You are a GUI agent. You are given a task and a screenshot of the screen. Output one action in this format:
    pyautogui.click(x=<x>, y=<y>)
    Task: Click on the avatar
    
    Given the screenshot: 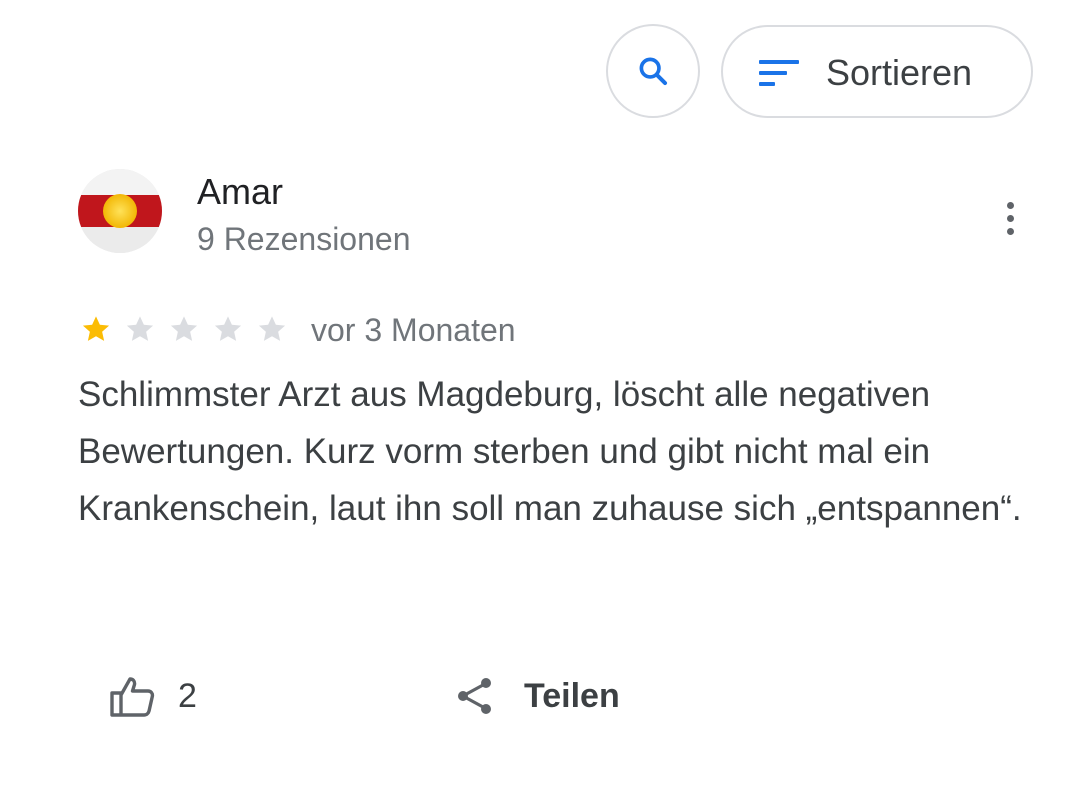 What is the action you would take?
    pyautogui.click(x=120, y=211)
    